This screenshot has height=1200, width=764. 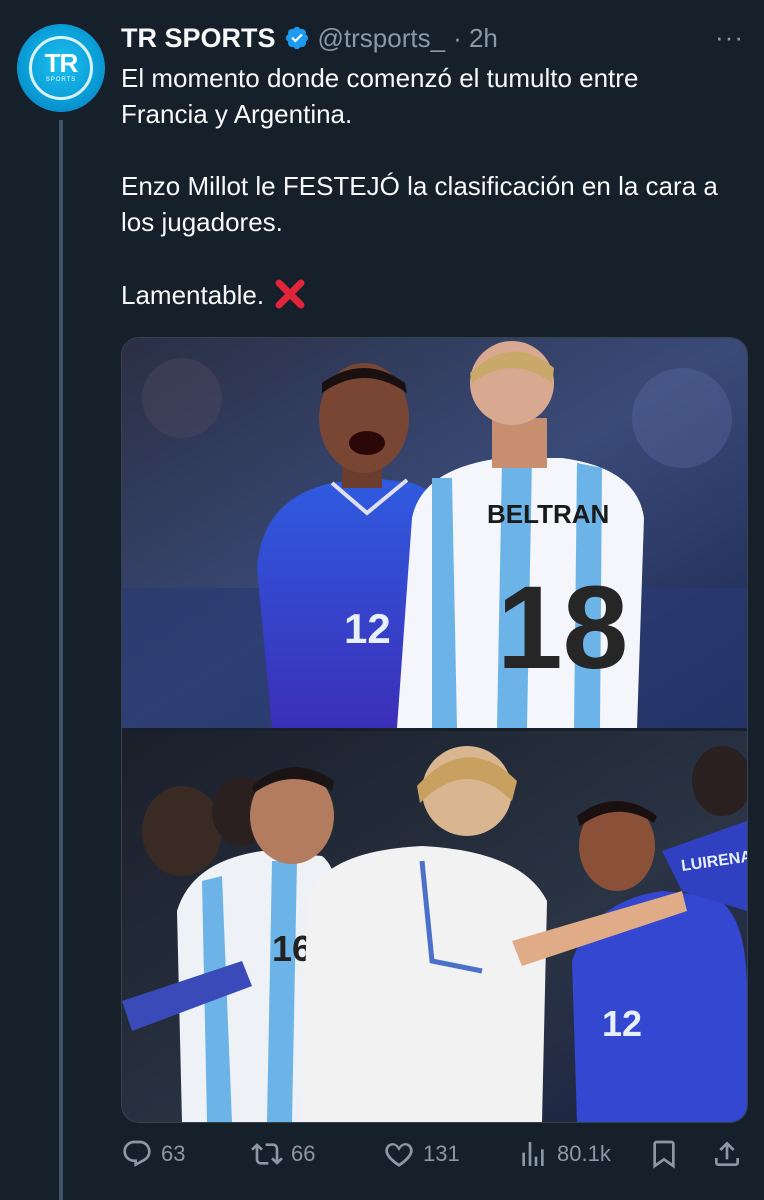 What do you see at coordinates (290, 294) in the screenshot?
I see `x-mark-icon` at bounding box center [290, 294].